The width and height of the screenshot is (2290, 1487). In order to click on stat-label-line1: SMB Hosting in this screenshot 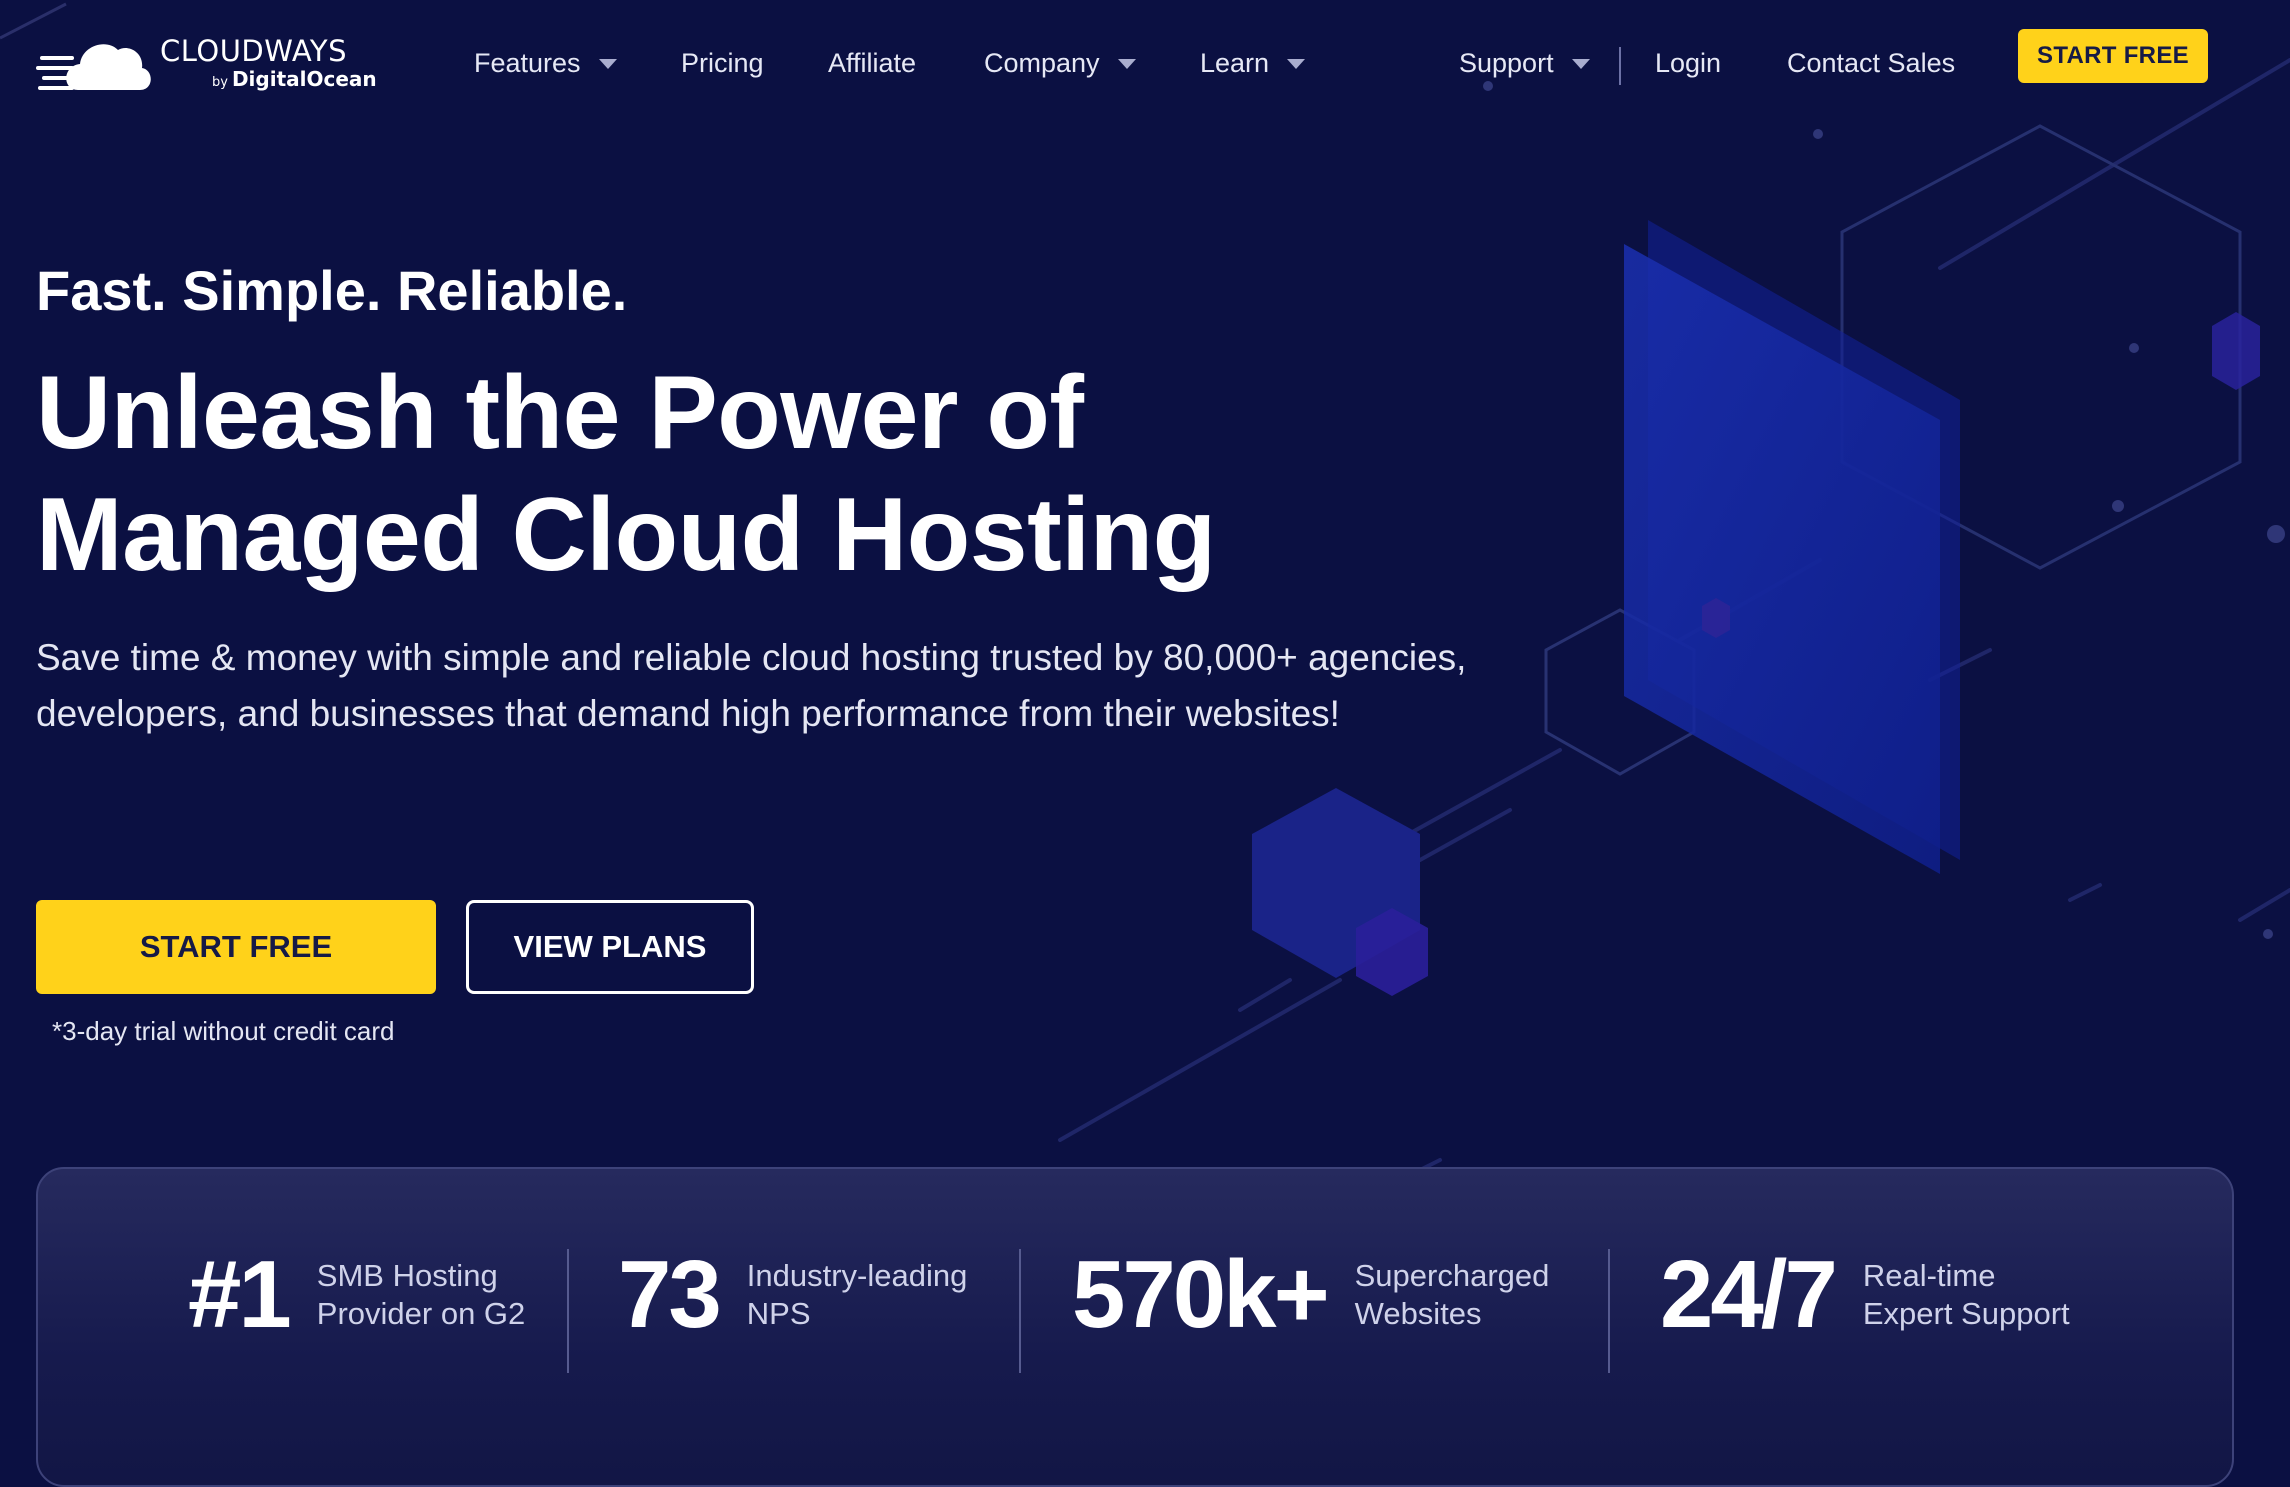, I will do `click(407, 1275)`.